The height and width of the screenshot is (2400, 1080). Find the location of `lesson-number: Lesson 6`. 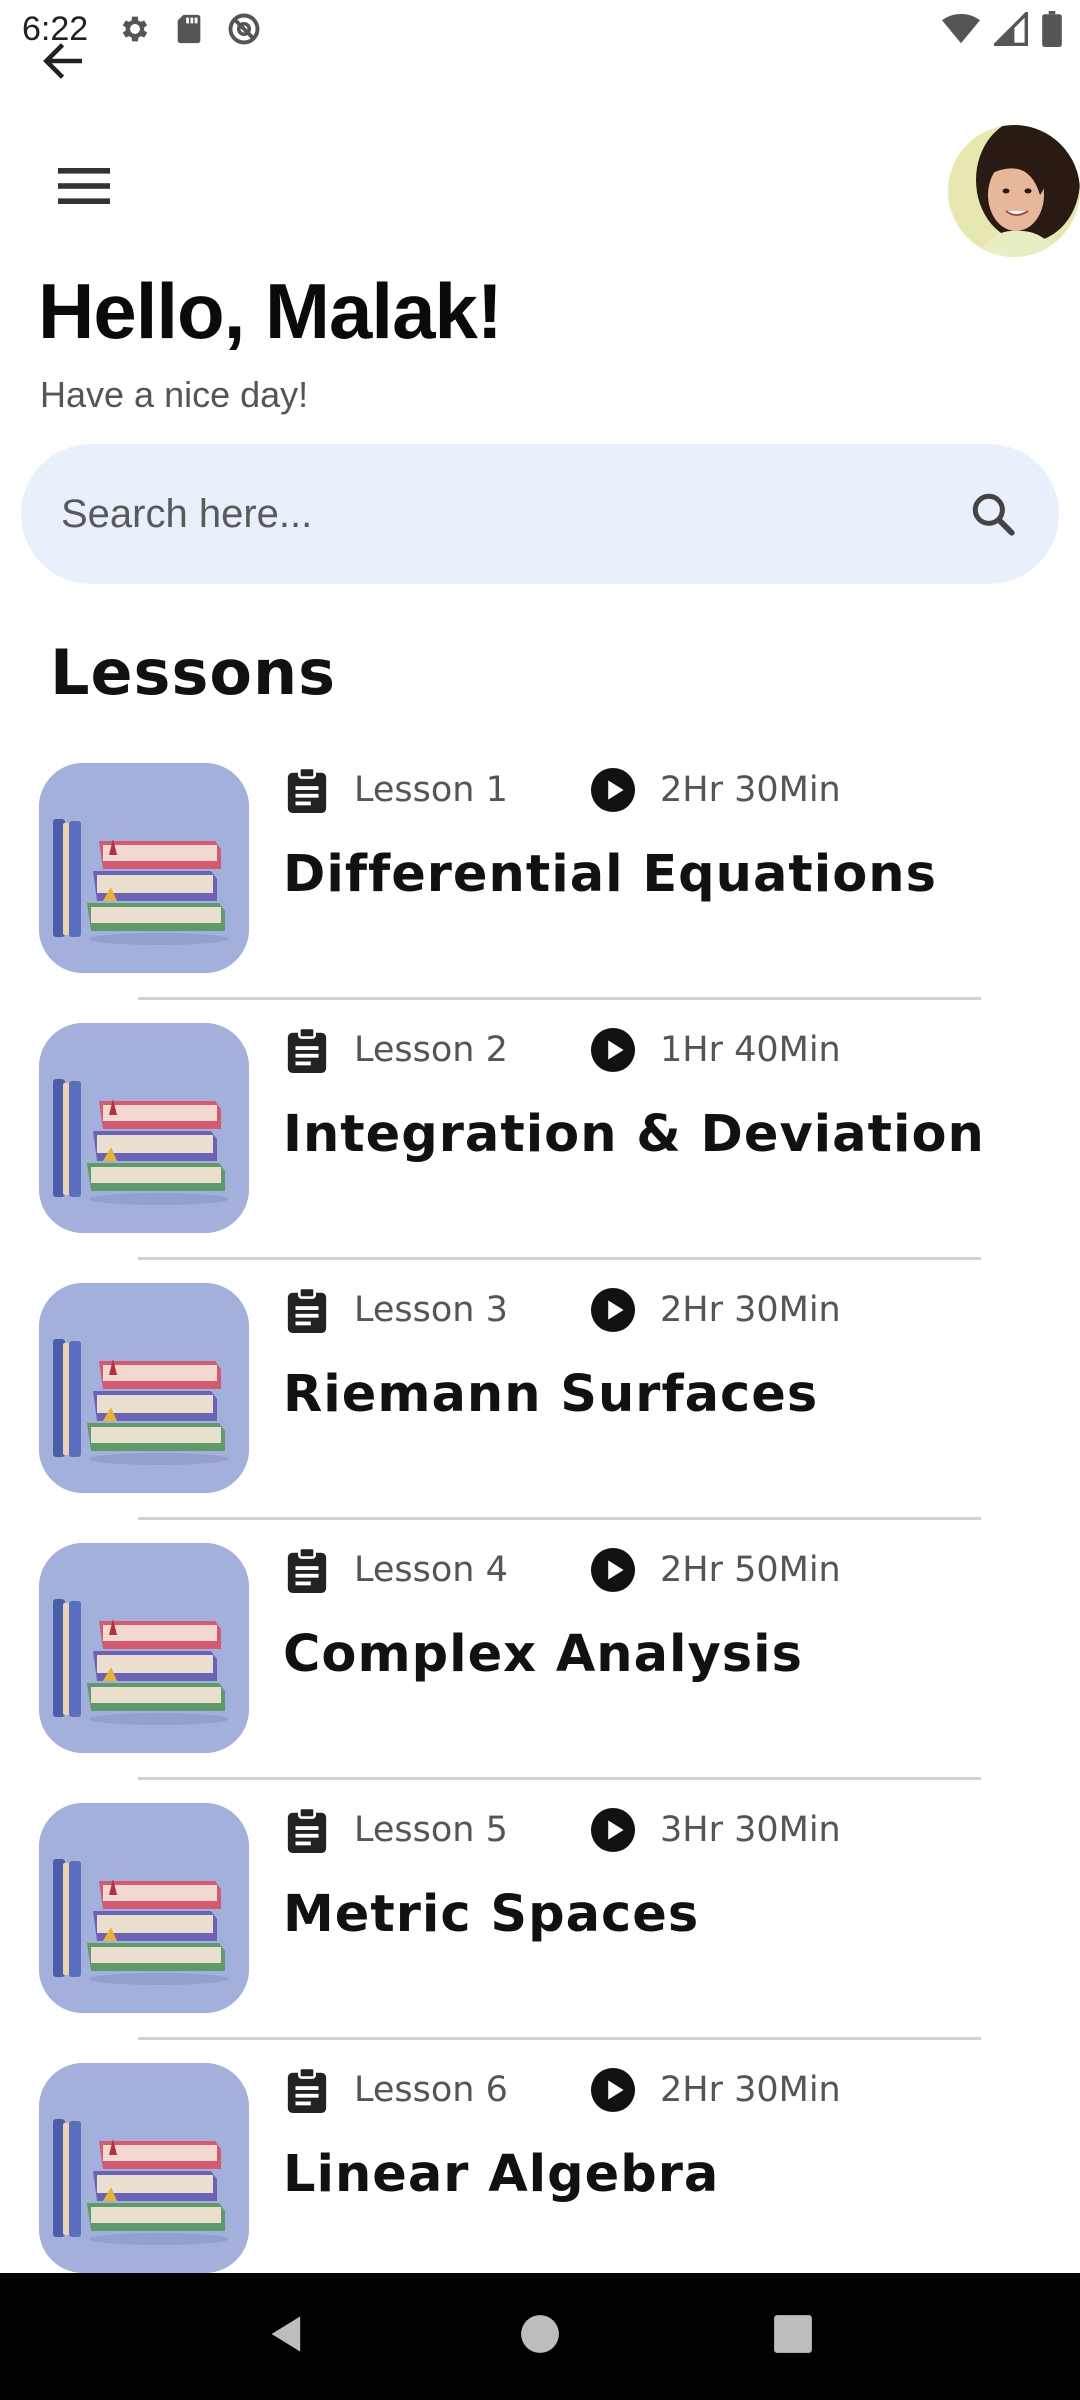

lesson-number: Lesson 6 is located at coordinates (431, 2090).